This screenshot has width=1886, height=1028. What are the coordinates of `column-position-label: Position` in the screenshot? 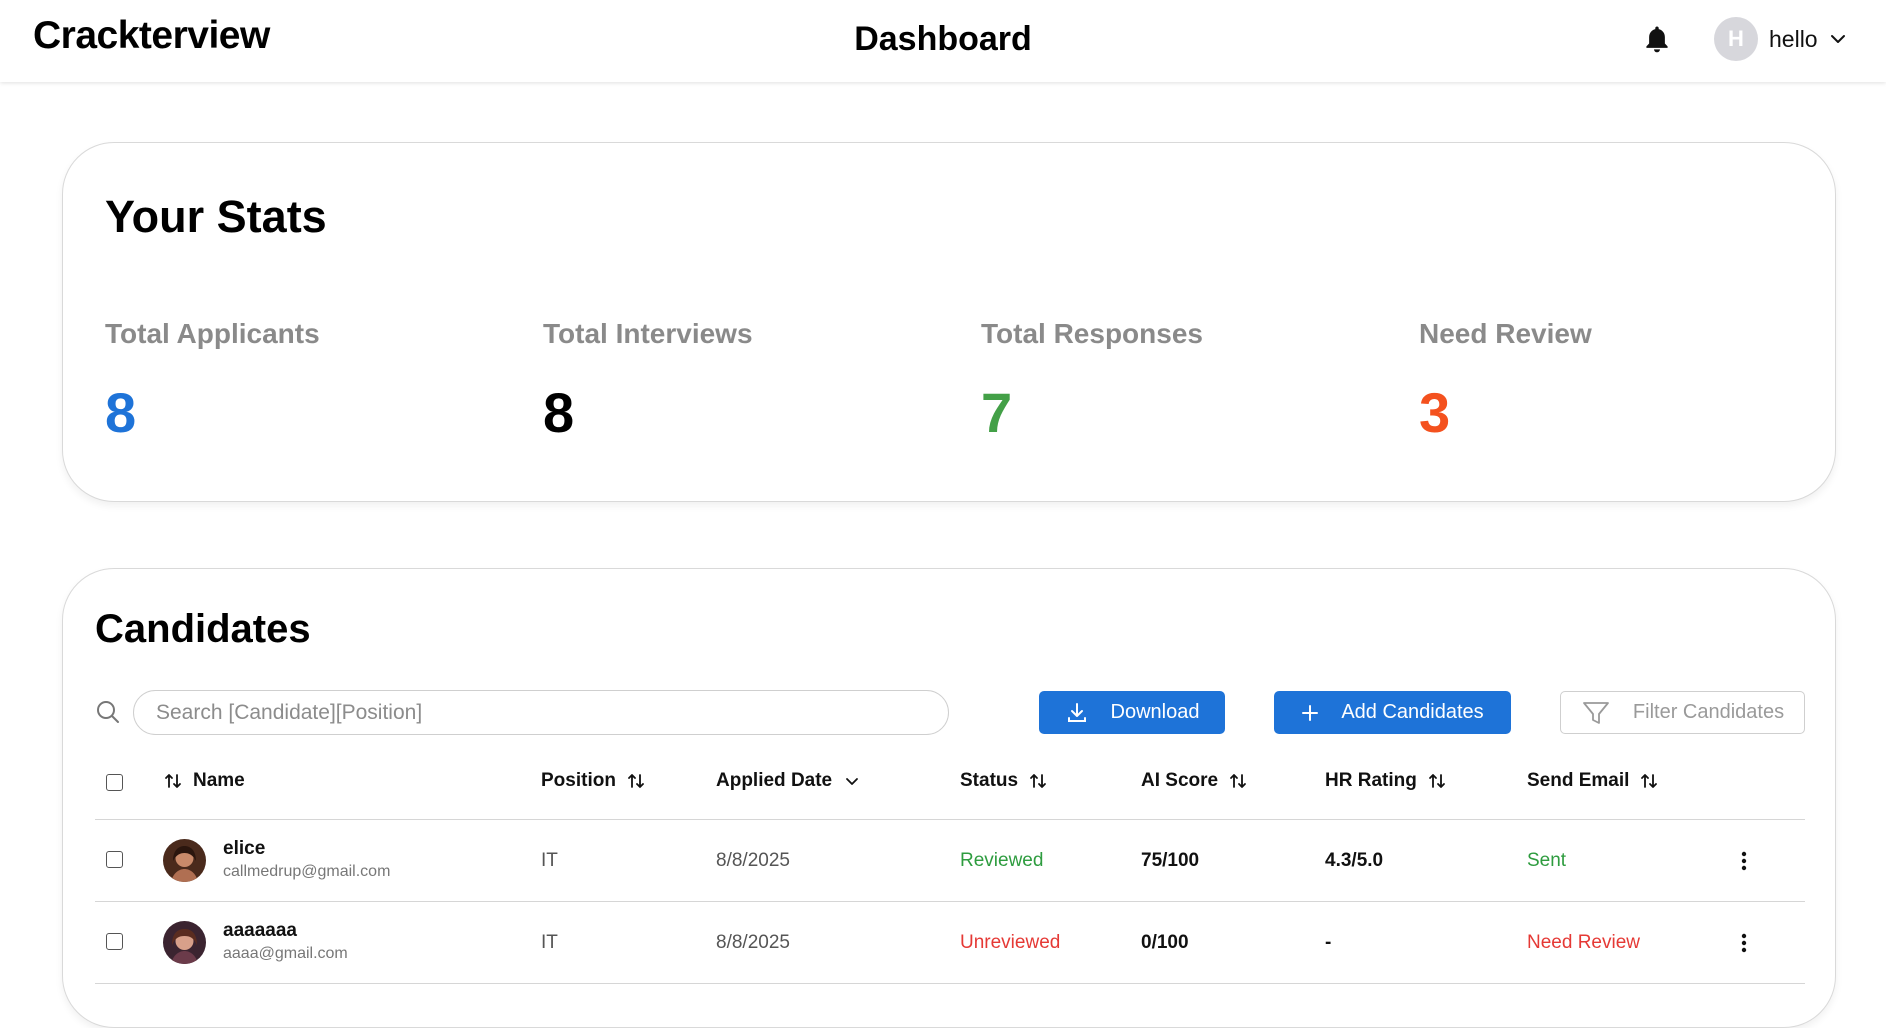 It's located at (578, 780).